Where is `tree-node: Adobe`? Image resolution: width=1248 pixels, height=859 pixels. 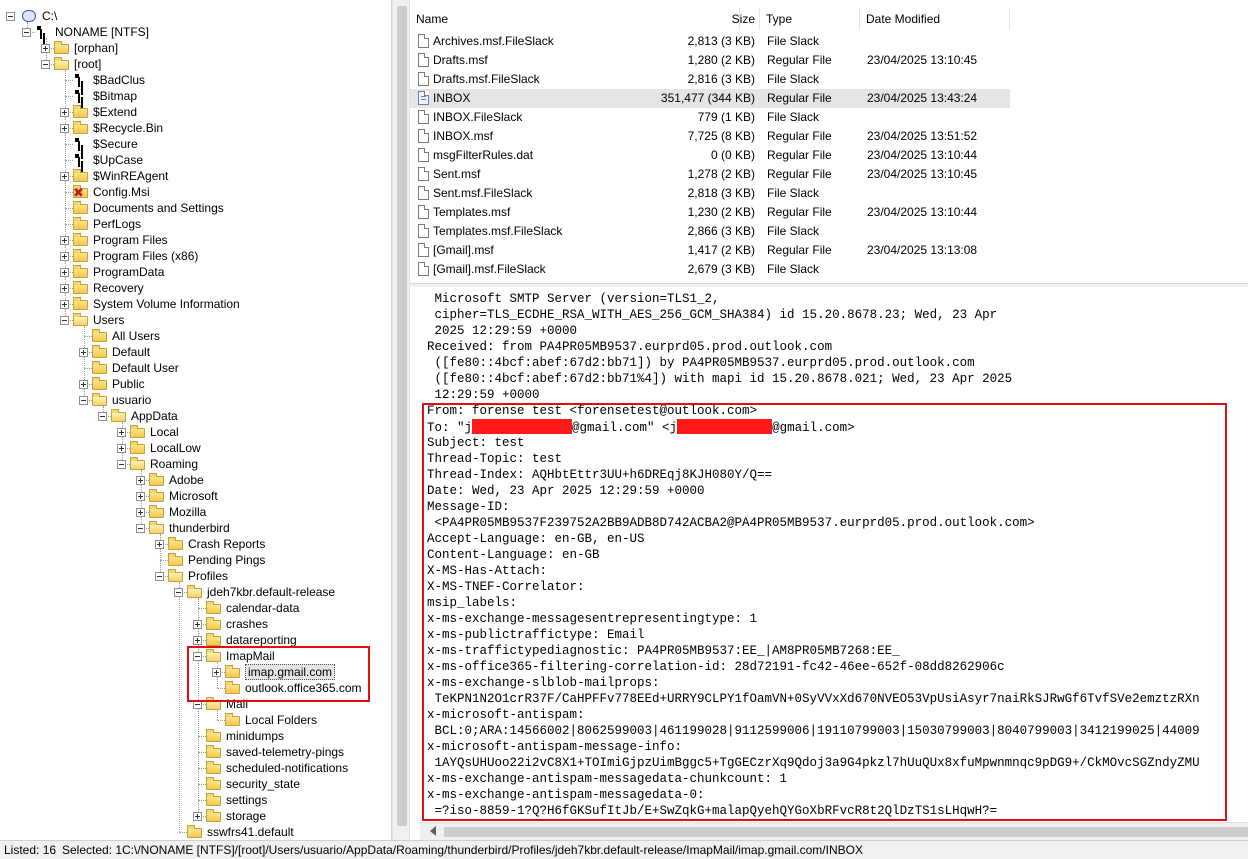
tree-node: Adobe is located at coordinates (195, 480).